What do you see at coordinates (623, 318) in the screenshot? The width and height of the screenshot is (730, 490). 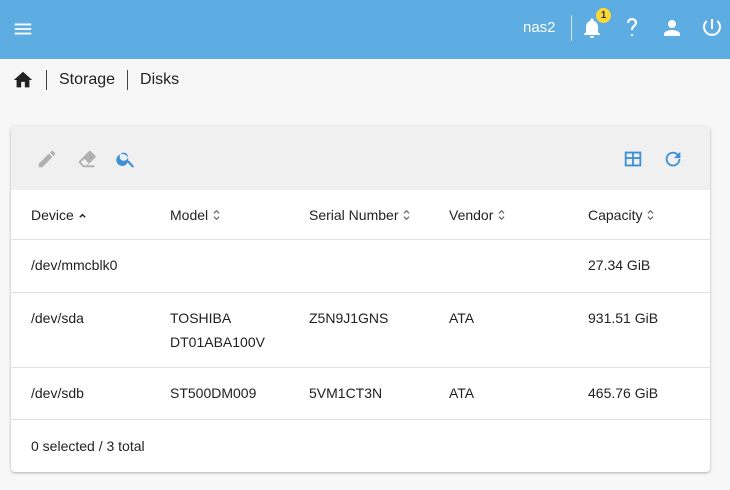 I see `cell-capacity: 931.51 GiB` at bounding box center [623, 318].